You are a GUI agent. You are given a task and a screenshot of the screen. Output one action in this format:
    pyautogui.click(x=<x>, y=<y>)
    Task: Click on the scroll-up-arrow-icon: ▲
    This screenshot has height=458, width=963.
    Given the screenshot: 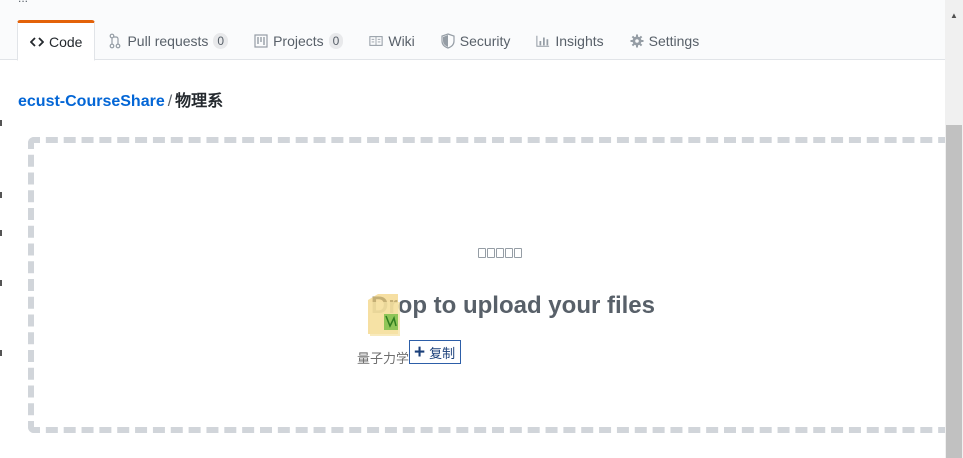 What is the action you would take?
    pyautogui.click(x=954, y=15)
    